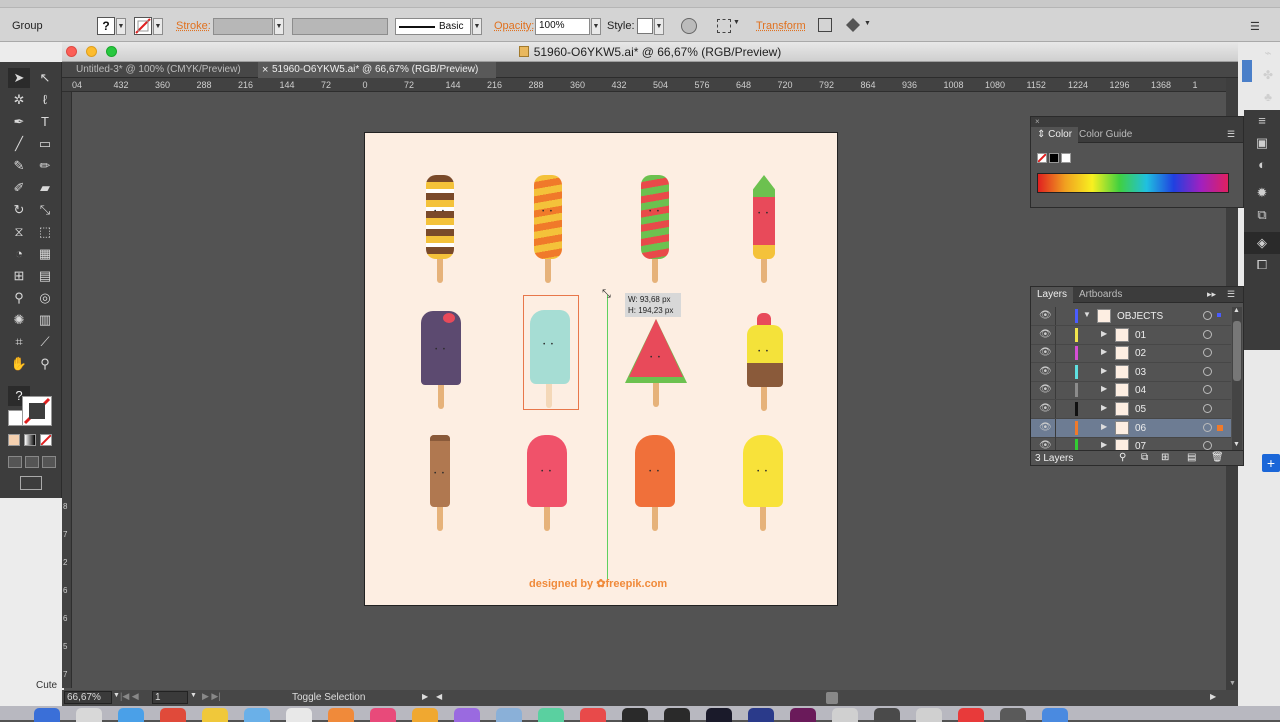  What do you see at coordinates (1131, 354) in the screenshot?
I see `layer-row: 👁 ▶ 02` at bounding box center [1131, 354].